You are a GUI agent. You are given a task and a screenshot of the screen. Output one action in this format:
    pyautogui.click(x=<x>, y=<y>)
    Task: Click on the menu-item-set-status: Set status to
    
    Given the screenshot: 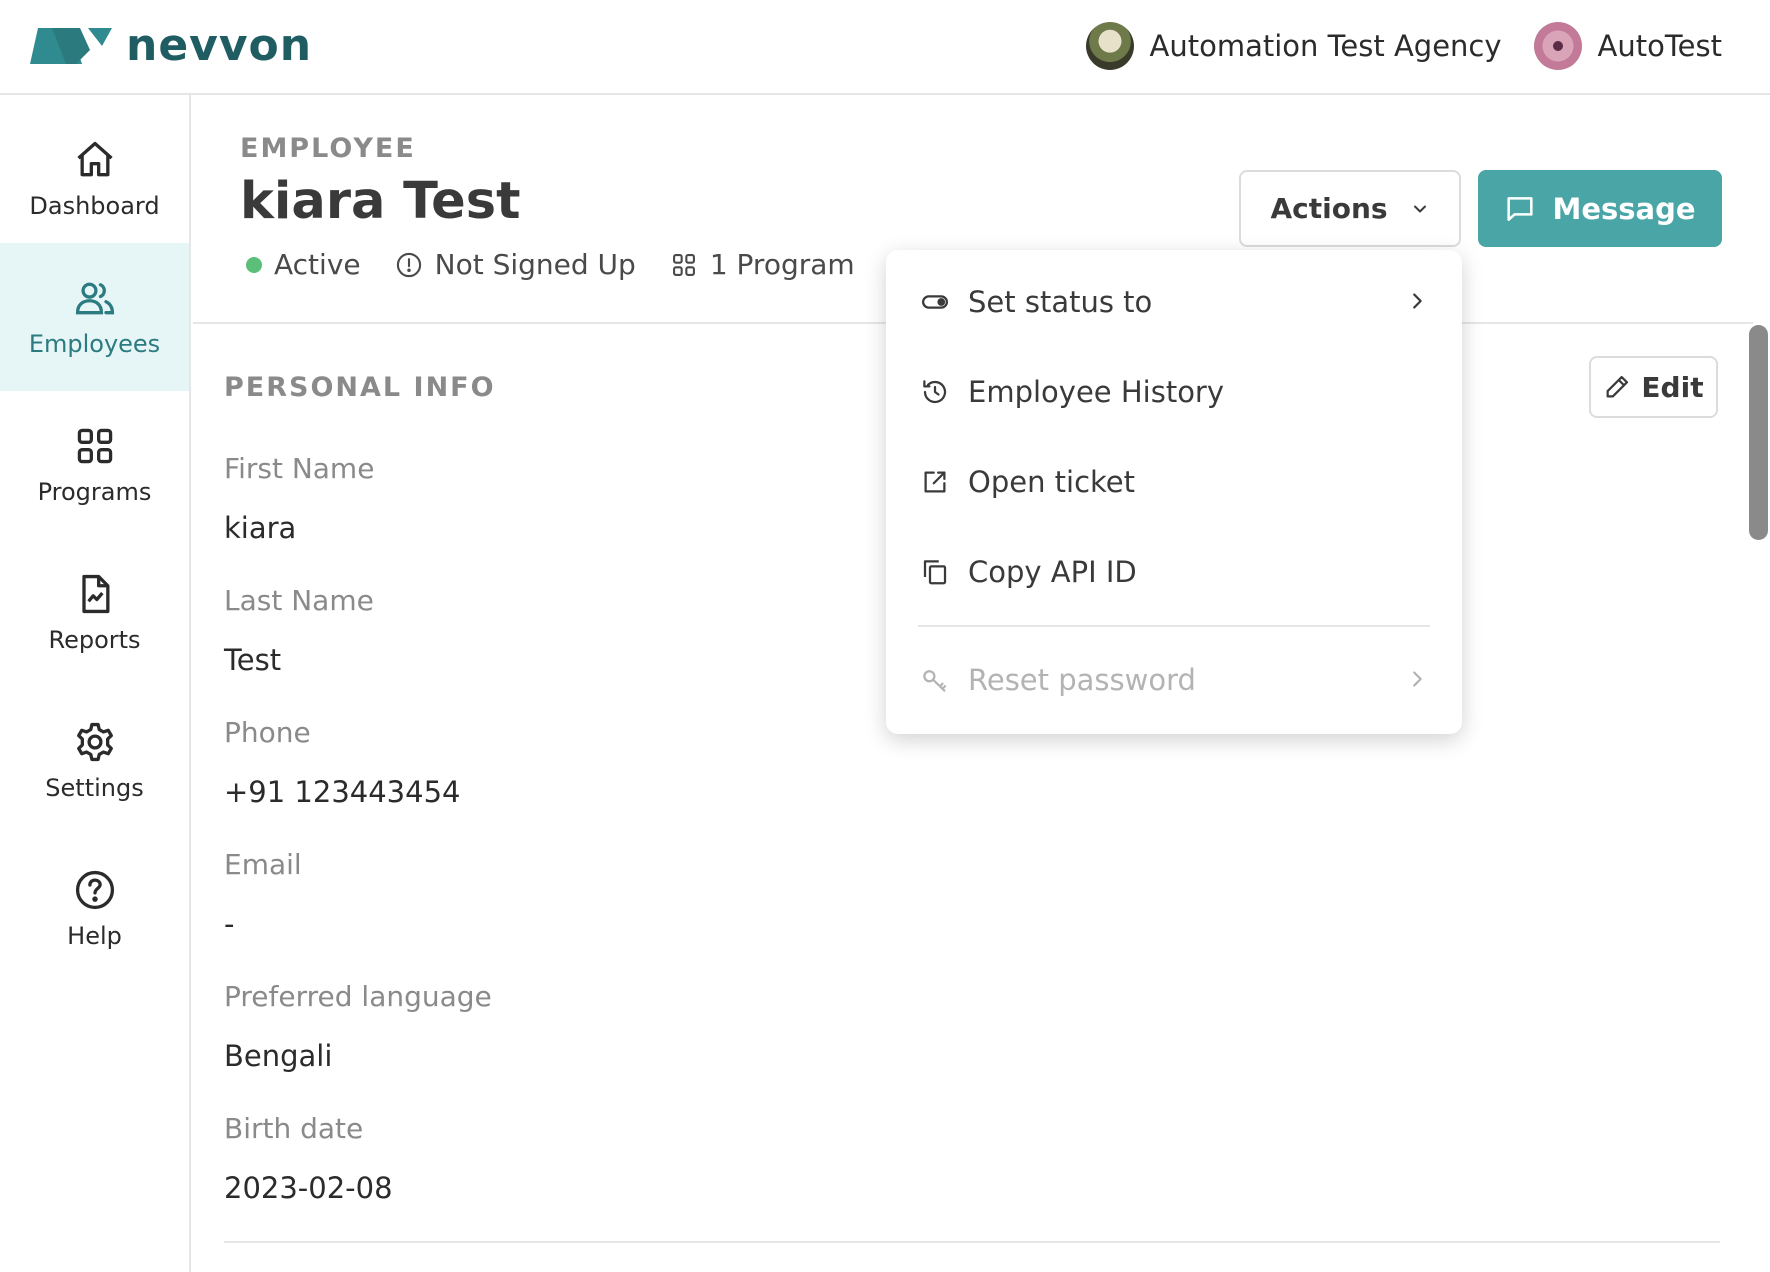 What is the action you would take?
    pyautogui.click(x=1174, y=302)
    